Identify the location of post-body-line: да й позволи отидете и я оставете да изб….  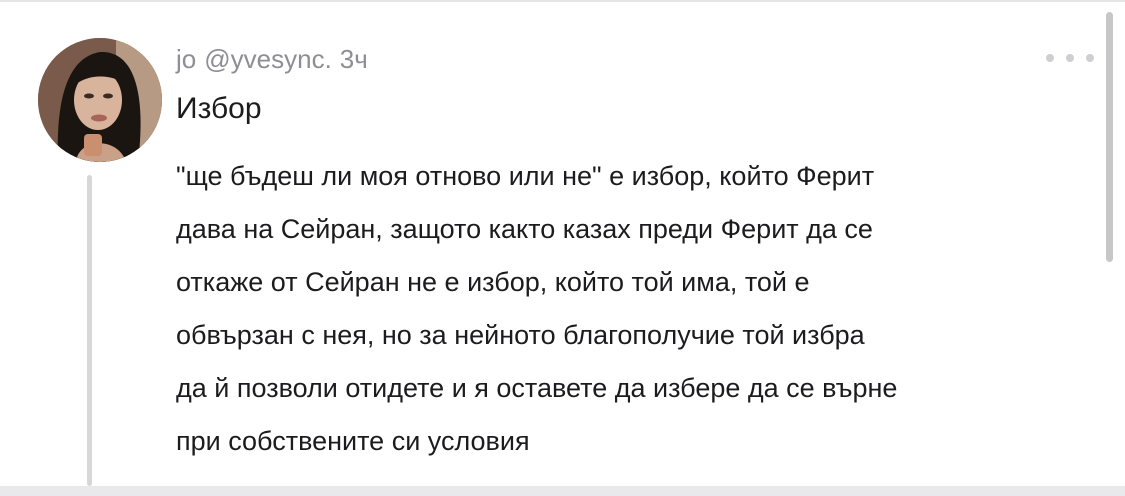
(537, 388).